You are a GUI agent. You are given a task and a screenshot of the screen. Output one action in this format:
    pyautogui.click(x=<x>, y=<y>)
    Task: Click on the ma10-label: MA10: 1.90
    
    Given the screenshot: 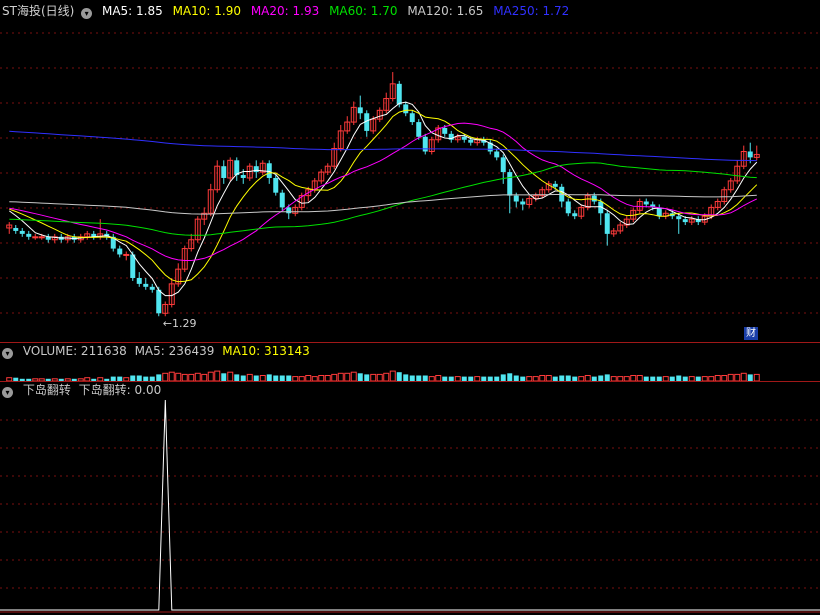 What is the action you would take?
    pyautogui.click(x=206, y=11)
    